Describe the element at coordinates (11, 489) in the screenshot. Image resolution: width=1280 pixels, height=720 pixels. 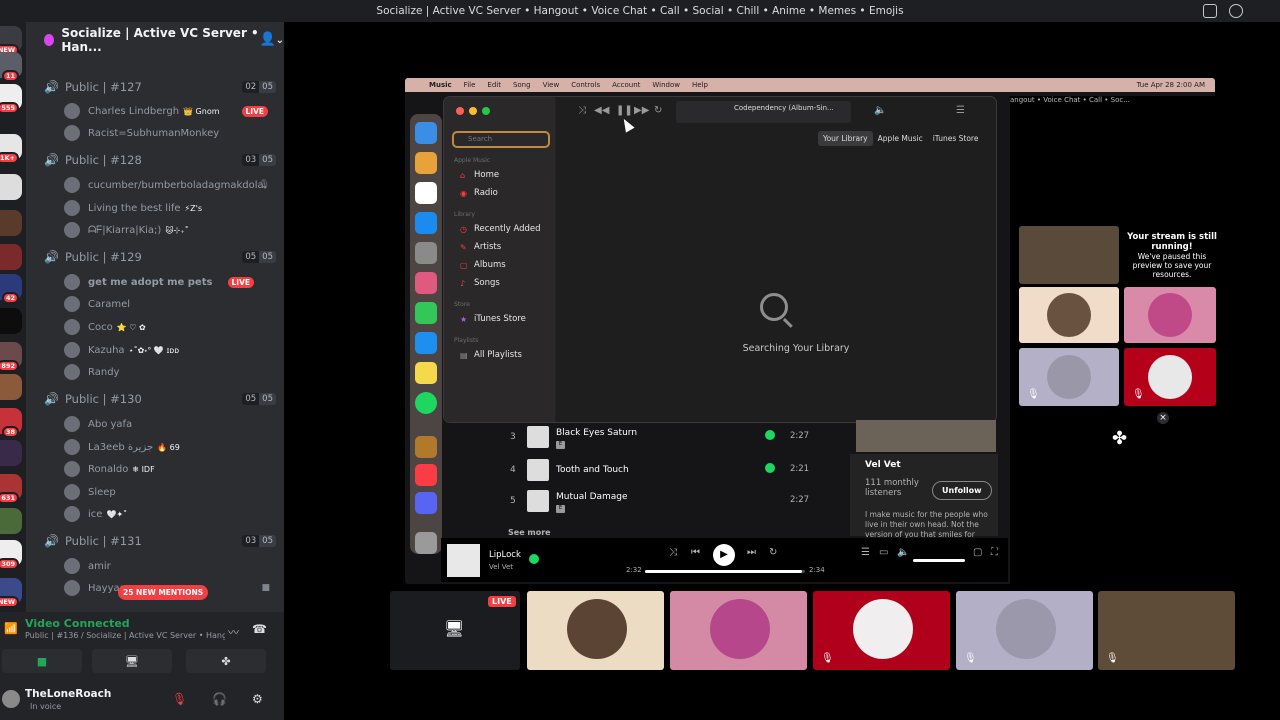
I see `server-icon: 631` at that location.